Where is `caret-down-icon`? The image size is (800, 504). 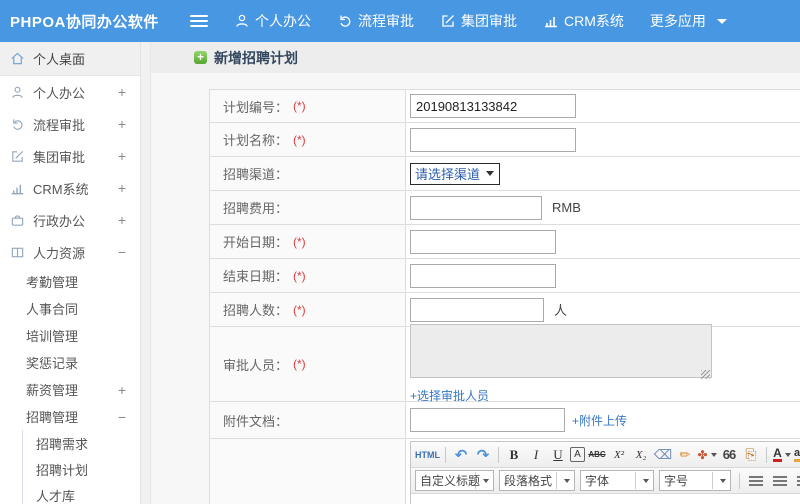 caret-down-icon is located at coordinates (490, 173).